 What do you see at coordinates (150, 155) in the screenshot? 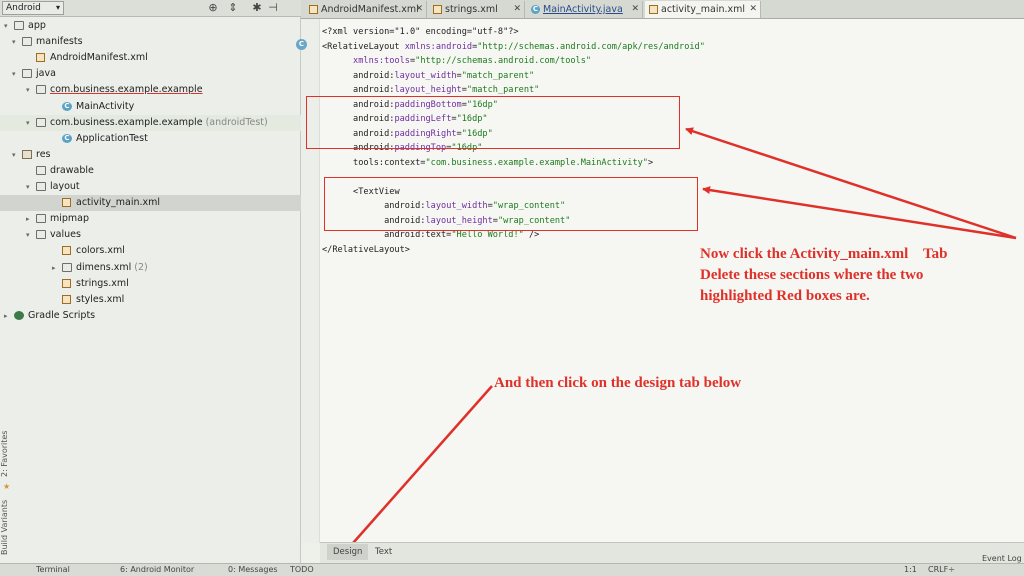
I see `tree-item: ▾ res` at bounding box center [150, 155].